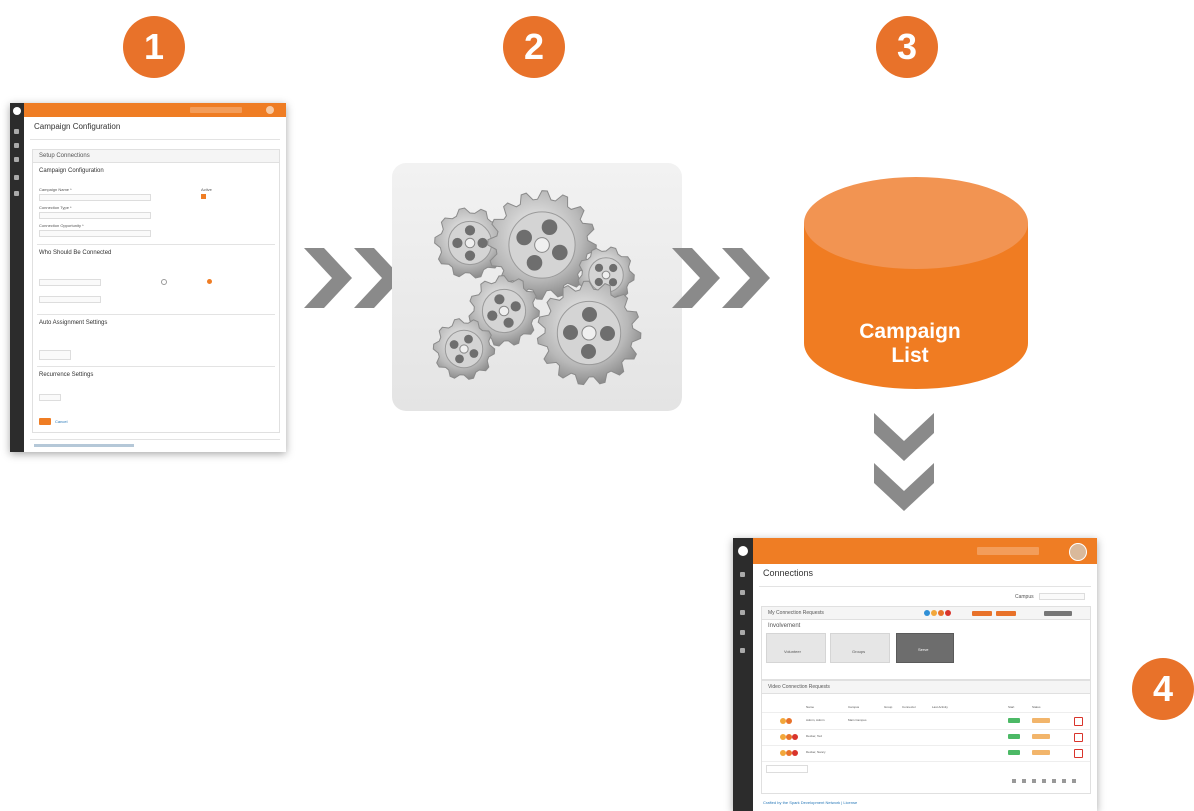 This screenshot has height=811, width=1194. What do you see at coordinates (796, 648) in the screenshot?
I see `connection-card-volunteer` at bounding box center [796, 648].